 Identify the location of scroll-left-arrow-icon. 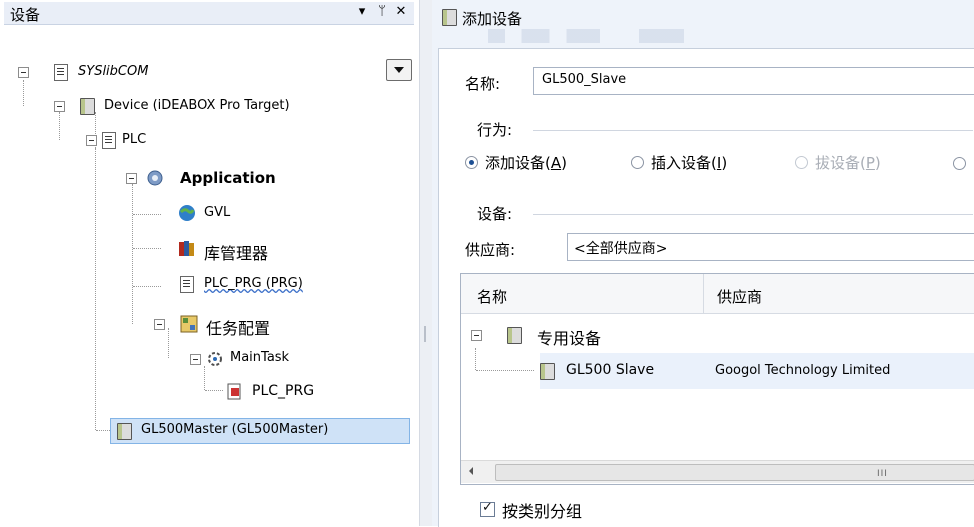
(471, 471).